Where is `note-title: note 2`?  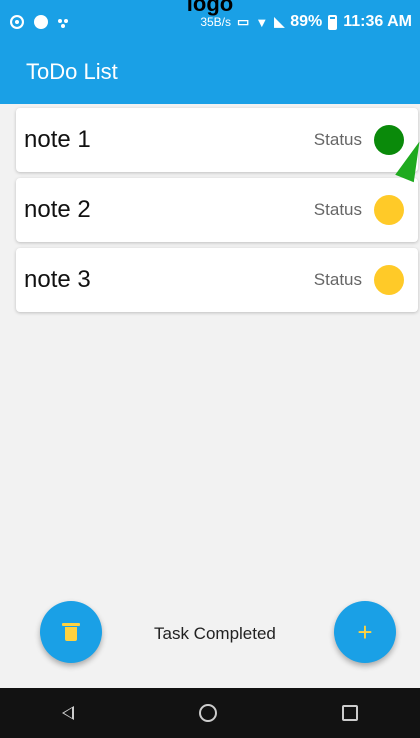
note-title: note 2 is located at coordinates (57, 209).